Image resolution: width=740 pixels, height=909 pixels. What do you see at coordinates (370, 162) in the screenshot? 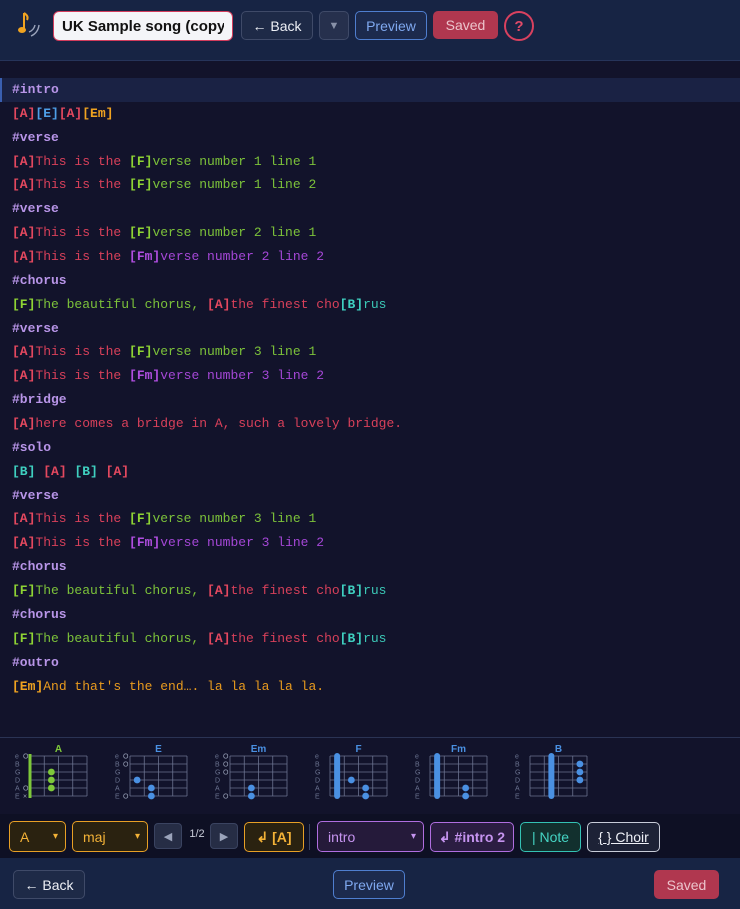
I see `editor-line: [A]This is the [F]verse number 1 line 1` at bounding box center [370, 162].